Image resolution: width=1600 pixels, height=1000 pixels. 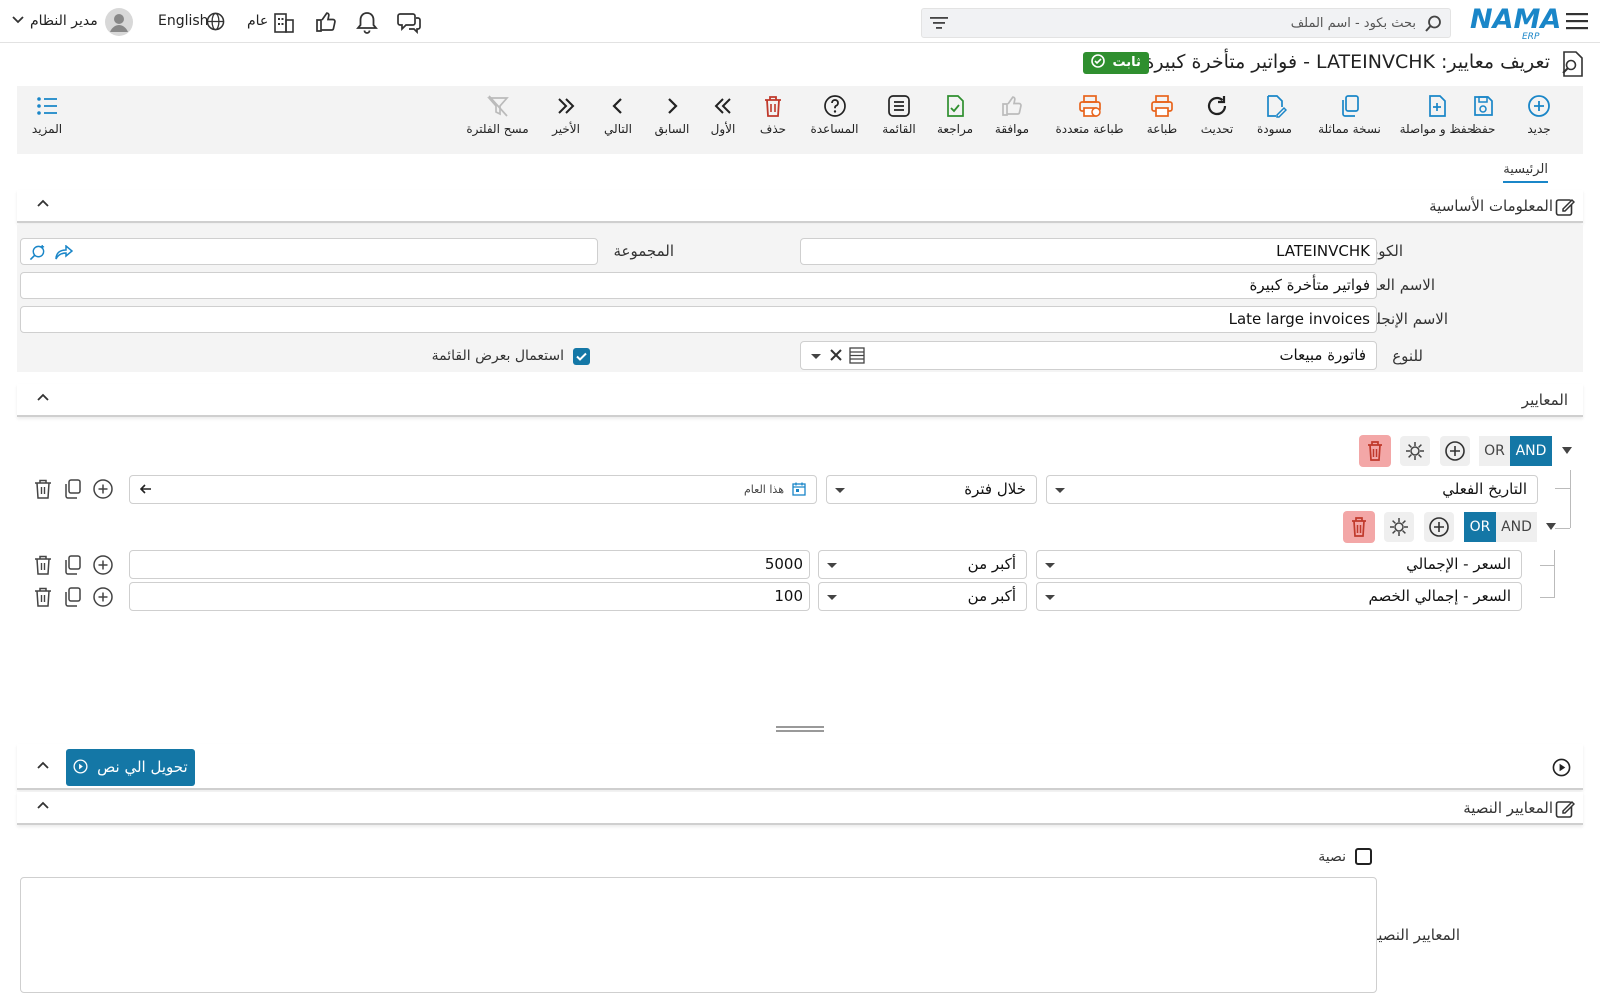 What do you see at coordinates (1088, 355) in the screenshot?
I see `type-select: فاتورة مبيعات` at bounding box center [1088, 355].